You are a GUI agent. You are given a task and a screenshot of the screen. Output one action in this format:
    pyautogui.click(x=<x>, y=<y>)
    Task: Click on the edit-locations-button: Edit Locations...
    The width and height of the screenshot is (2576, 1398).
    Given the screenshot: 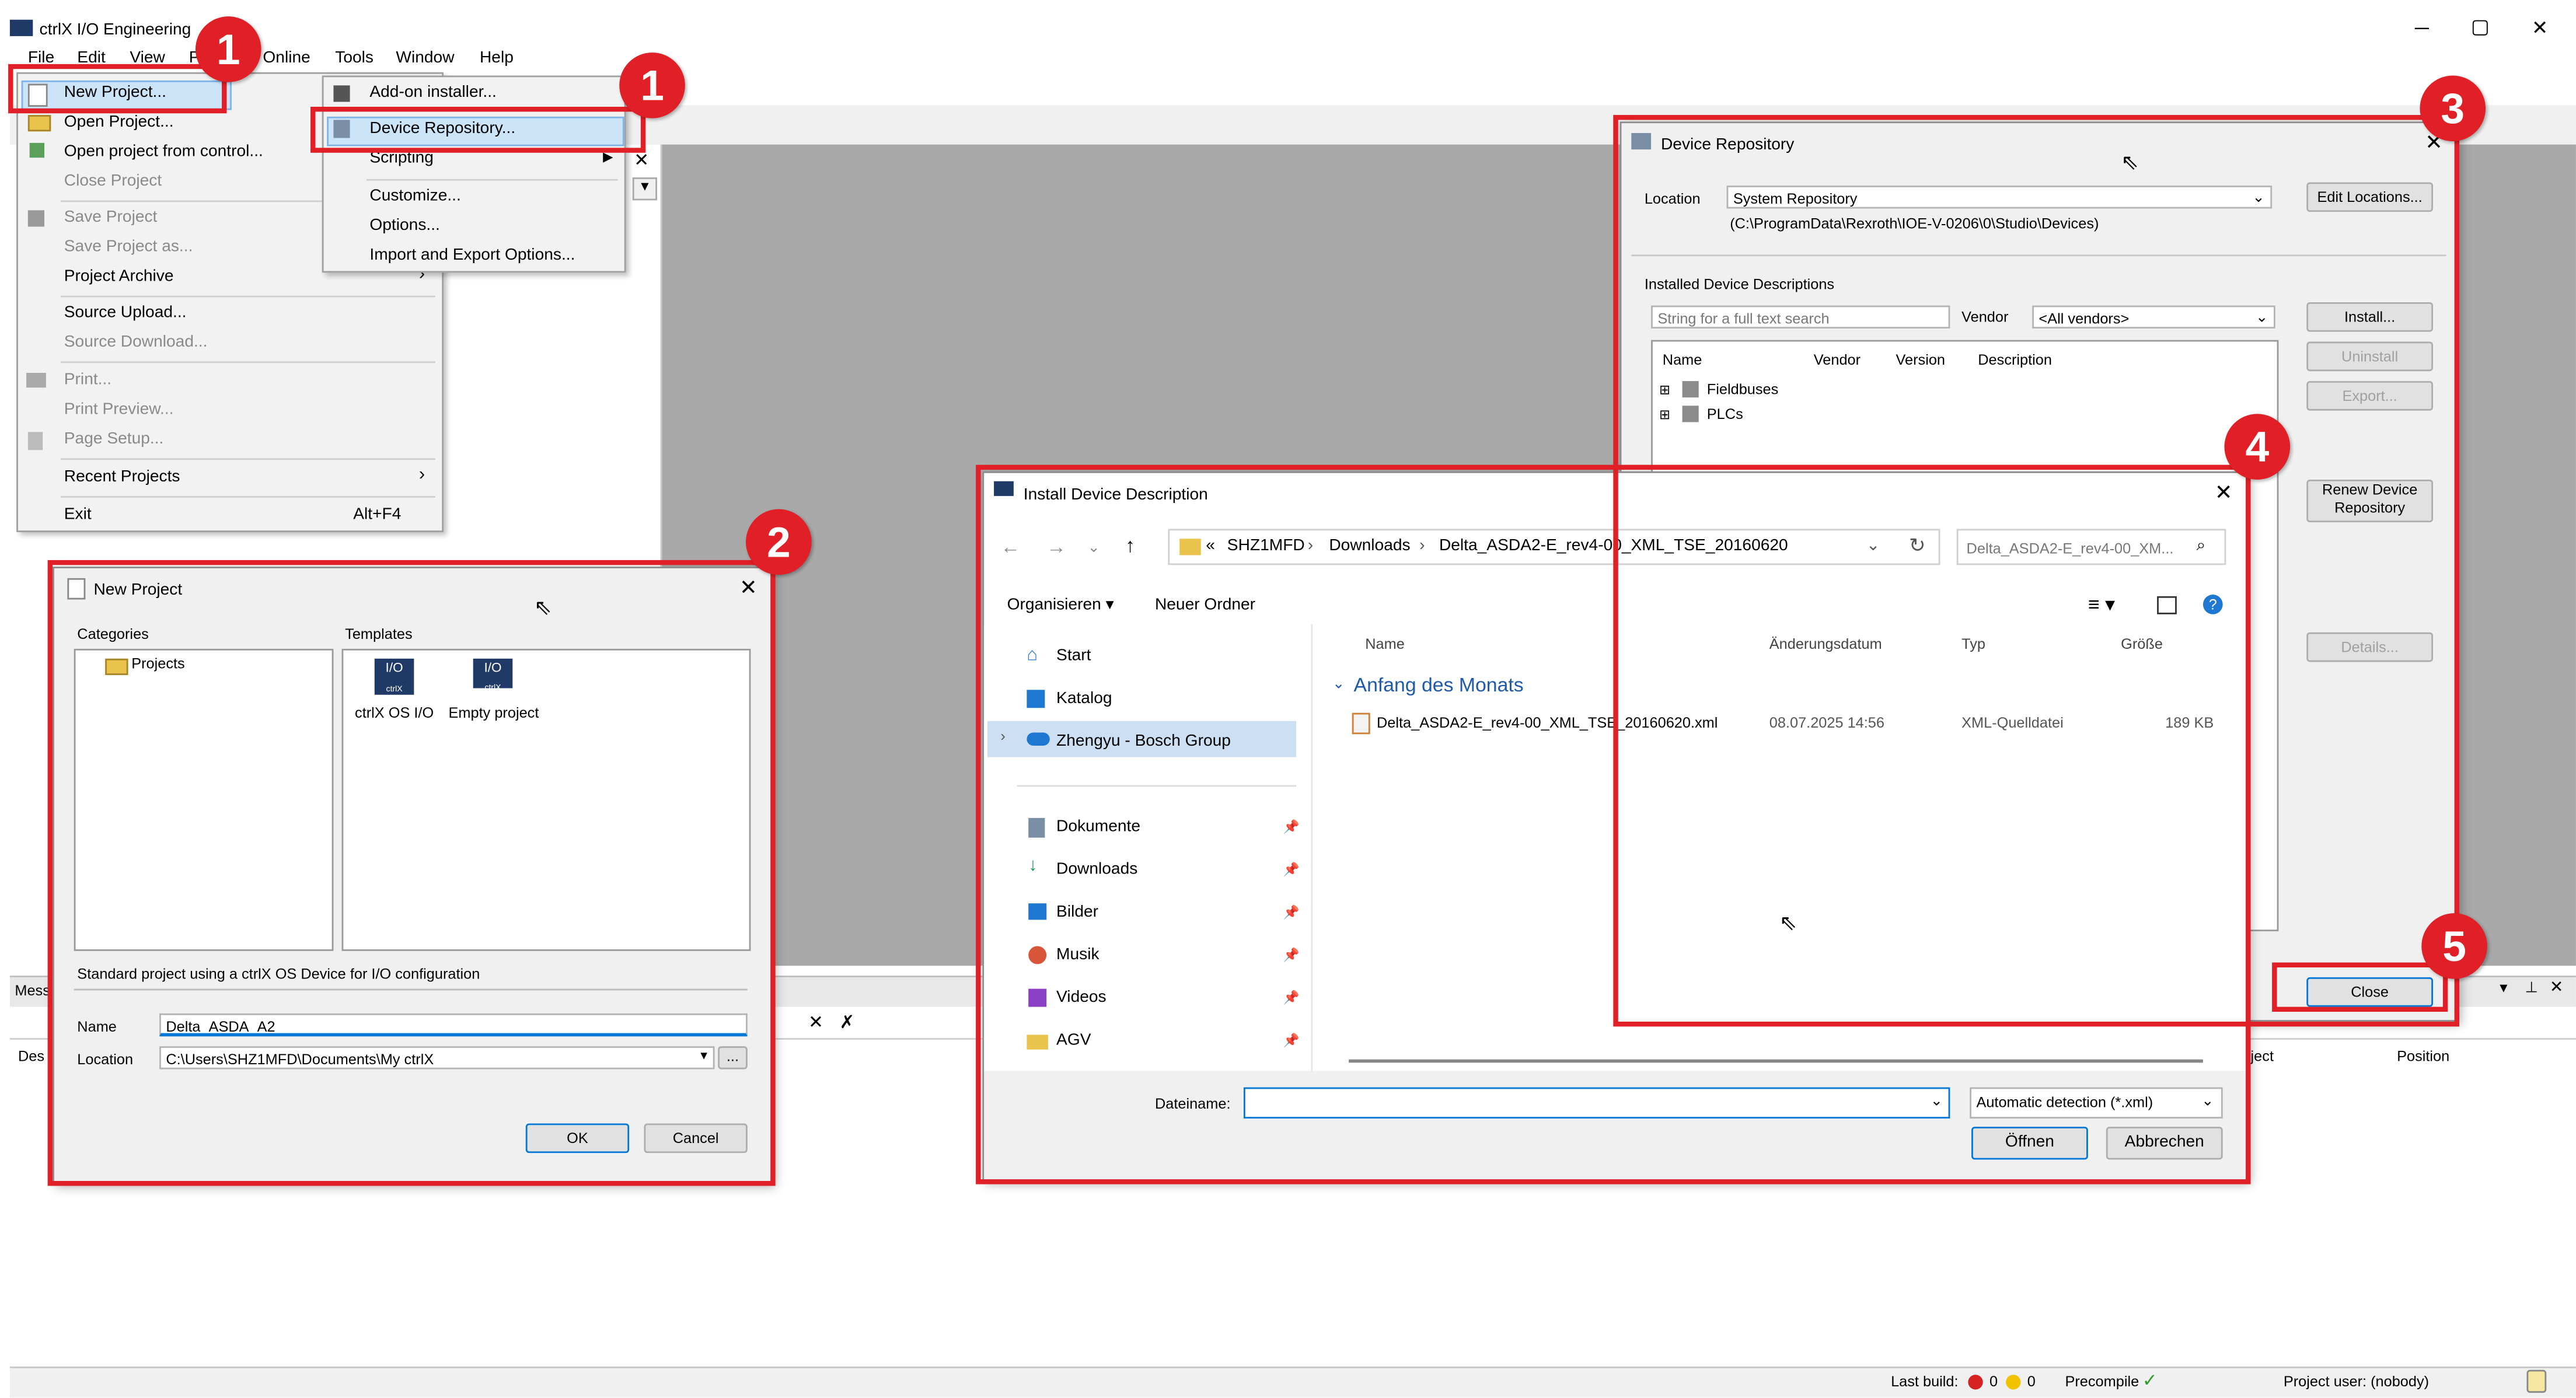 What is the action you would take?
    pyautogui.click(x=2370, y=197)
    